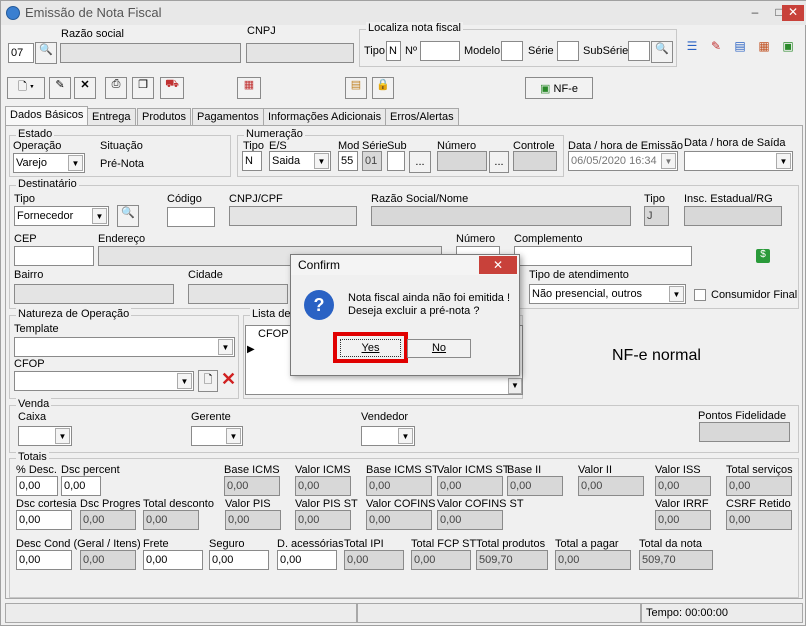 The image size is (806, 626). Describe the element at coordinates (755, 13) in the screenshot. I see `minimize-button: –` at that location.